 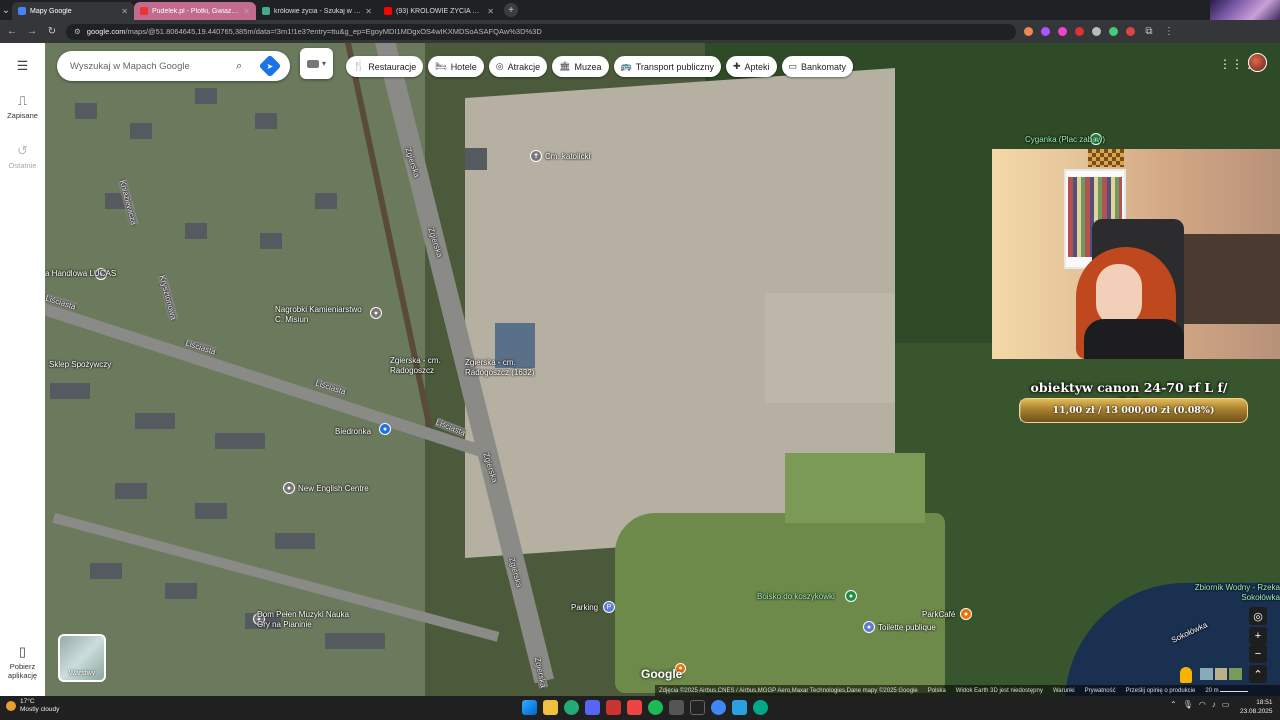 What do you see at coordinates (667, 66) in the screenshot?
I see `chip-transit: 🚌 Transport publiczny` at bounding box center [667, 66].